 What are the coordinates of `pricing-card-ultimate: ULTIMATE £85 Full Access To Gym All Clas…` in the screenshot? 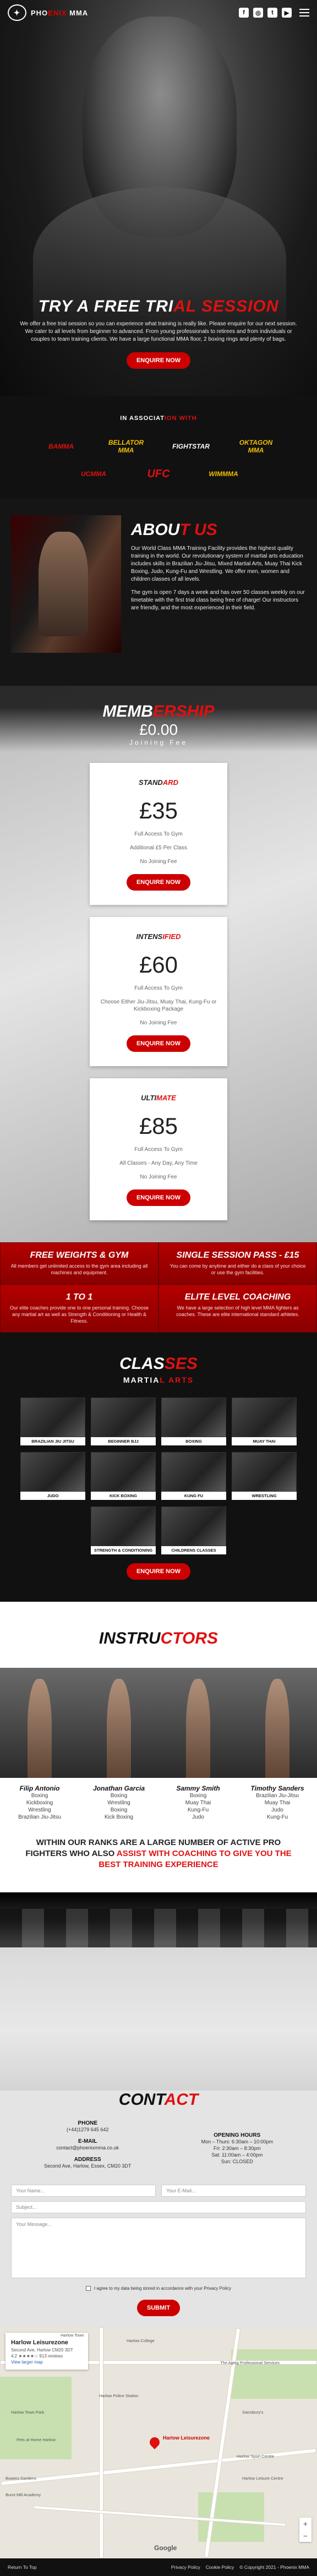 It's located at (158, 1149).